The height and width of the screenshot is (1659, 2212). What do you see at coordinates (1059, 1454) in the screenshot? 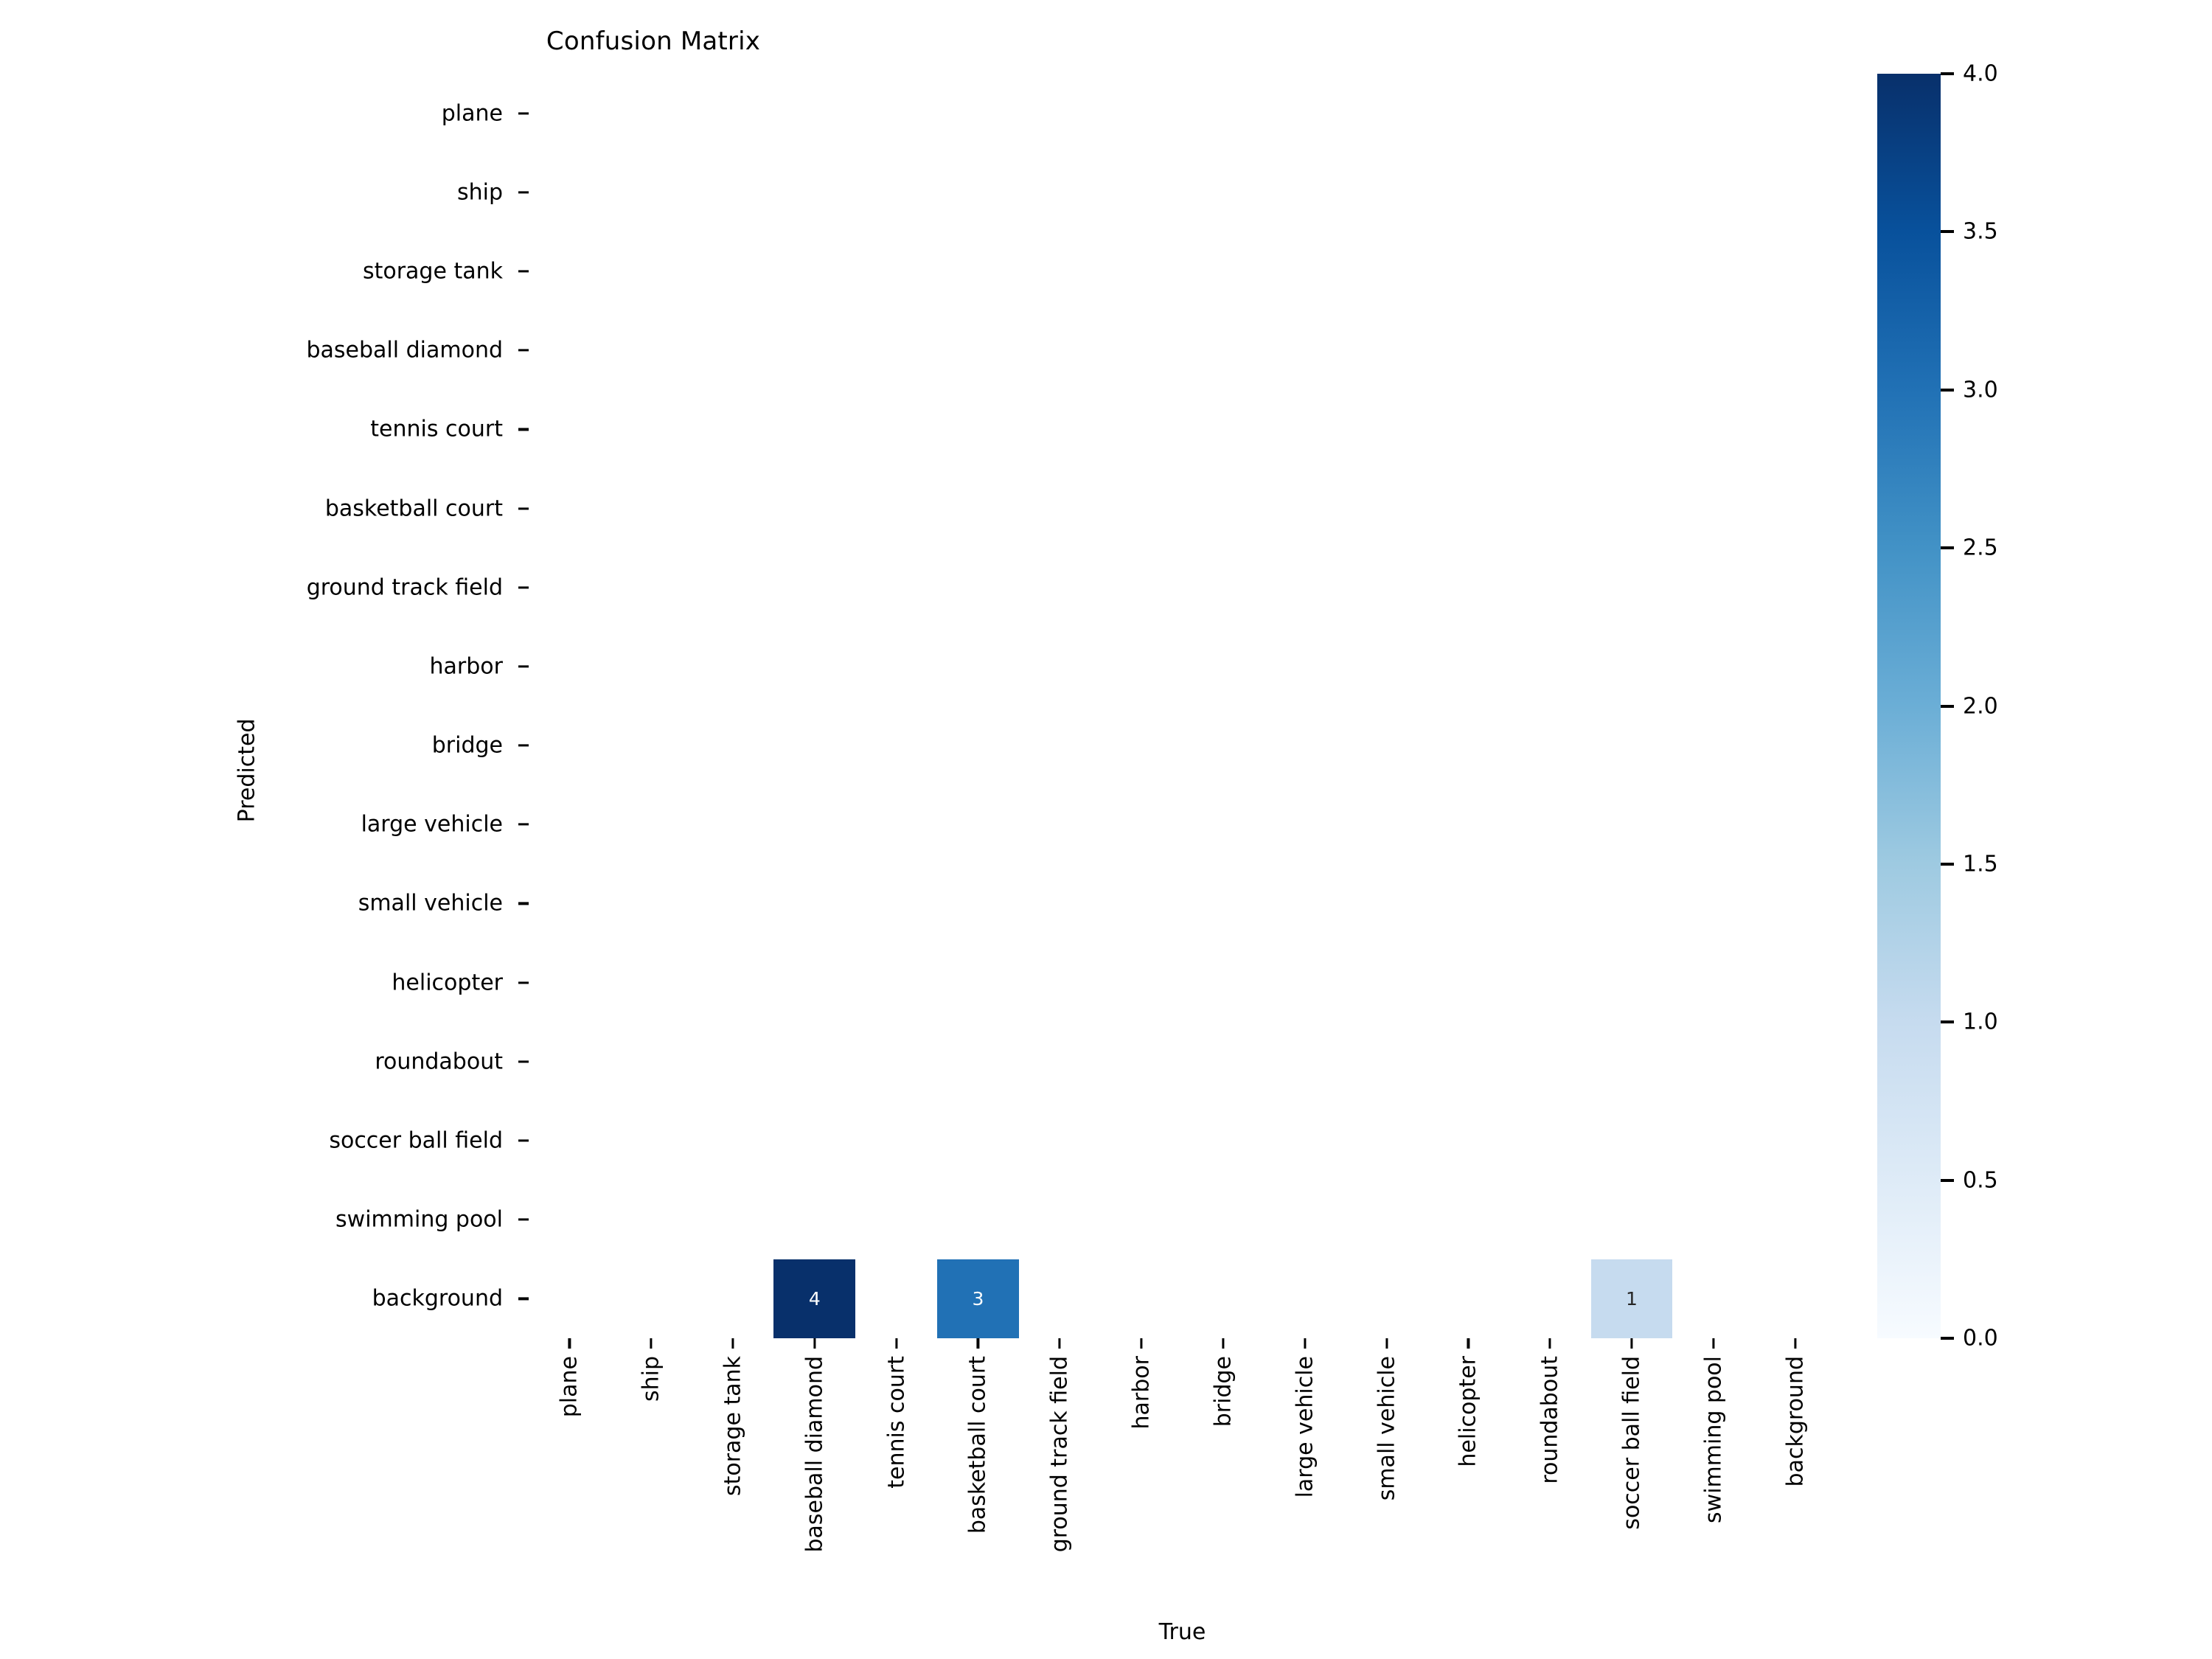
I see `x-axis-tick-label: ground track field` at bounding box center [1059, 1454].